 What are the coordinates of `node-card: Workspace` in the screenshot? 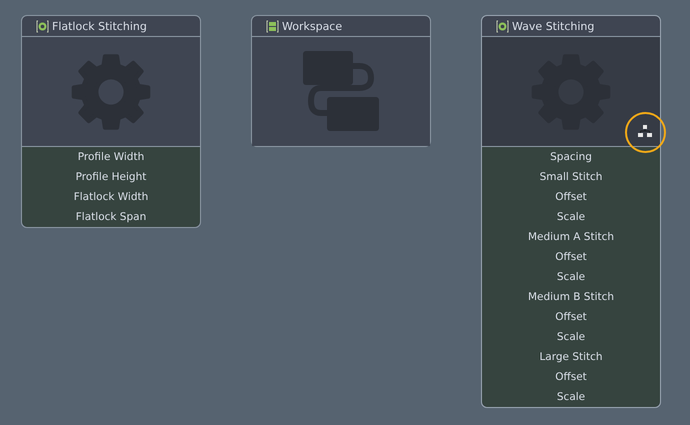 It's located at (341, 81).